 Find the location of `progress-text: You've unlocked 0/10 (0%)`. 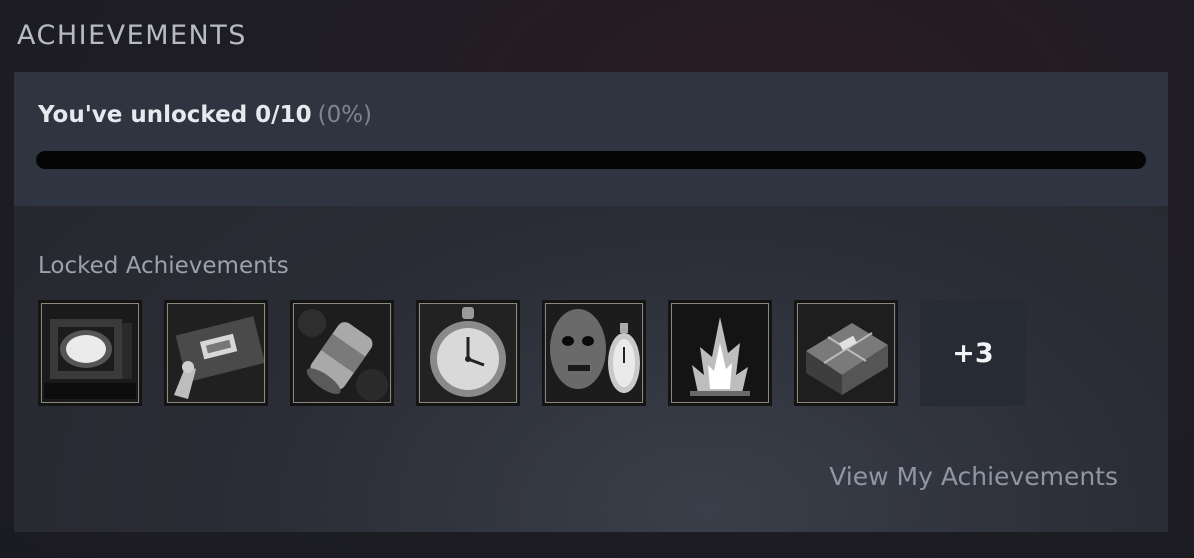

progress-text: You've unlocked 0/10 (0%) is located at coordinates (205, 115).